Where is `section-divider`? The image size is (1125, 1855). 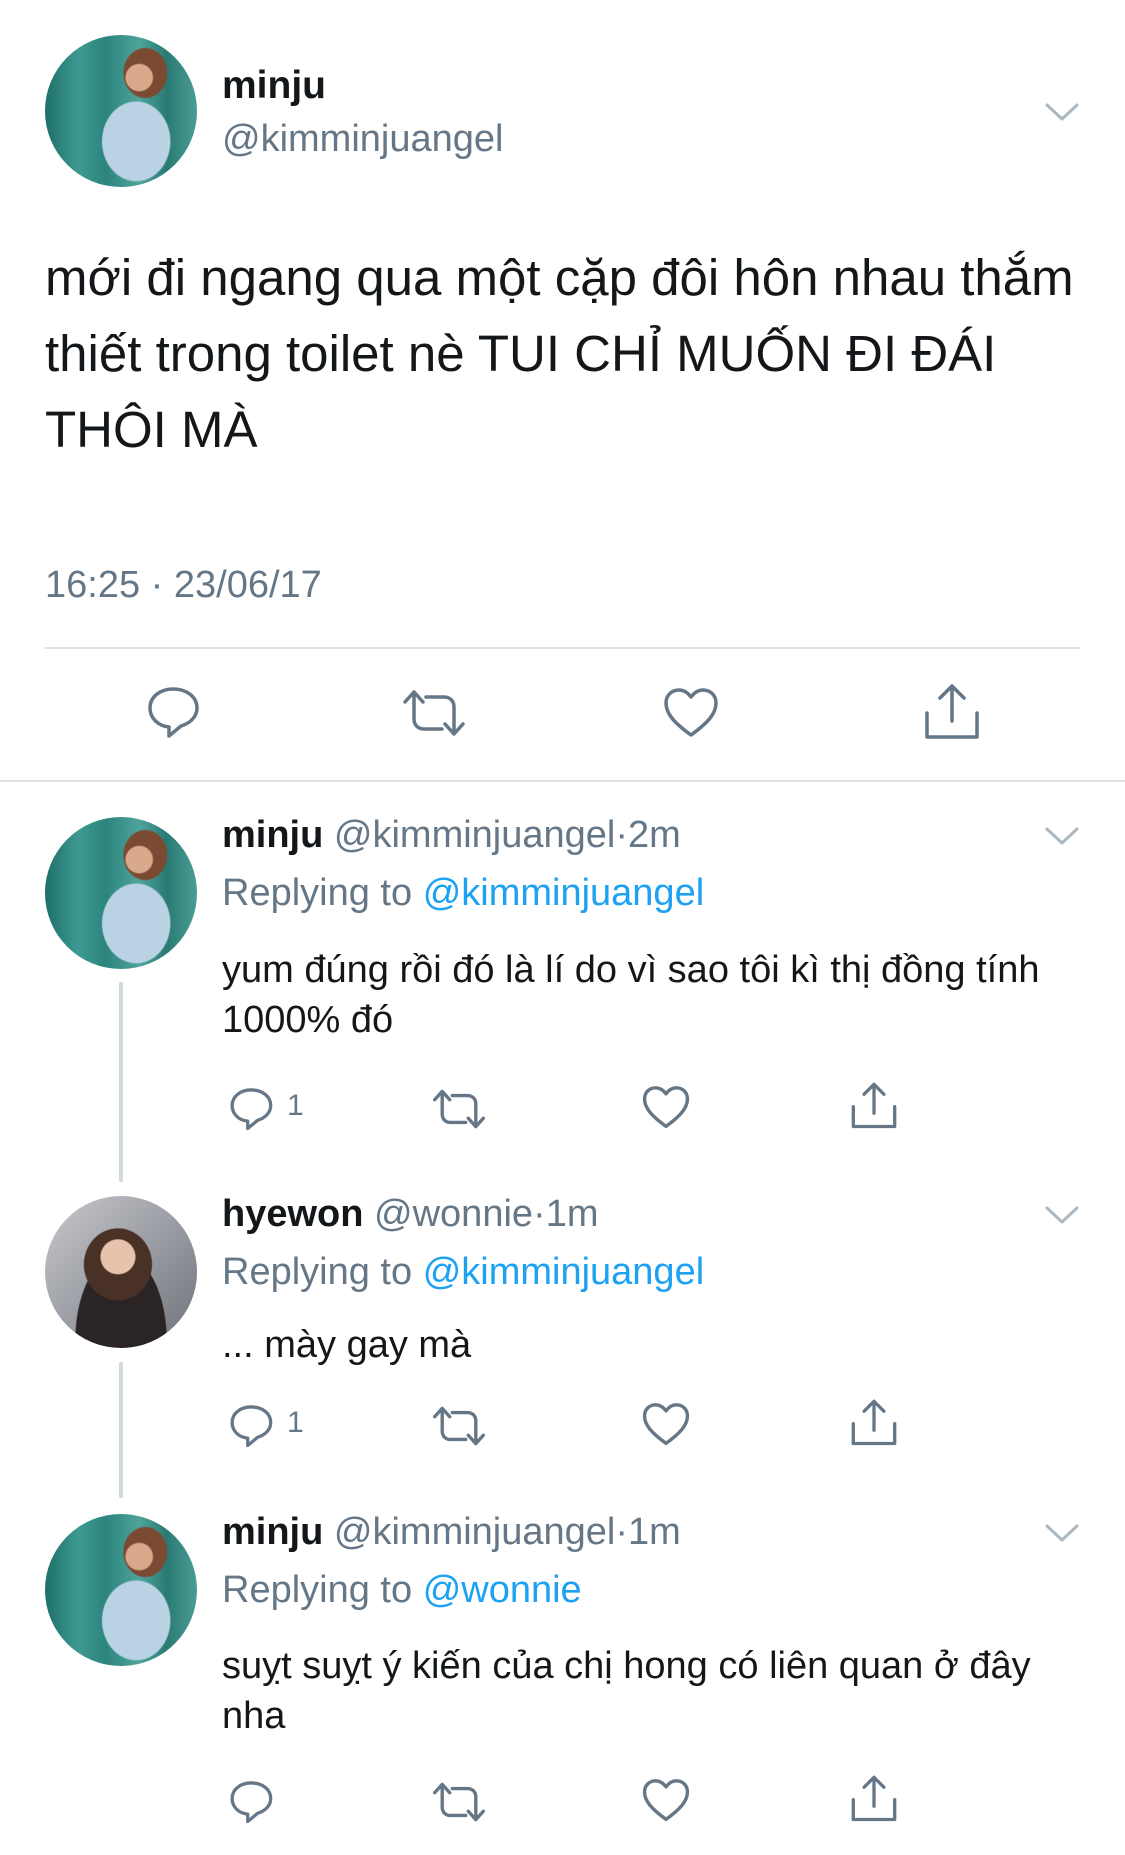
section-divider is located at coordinates (562, 781).